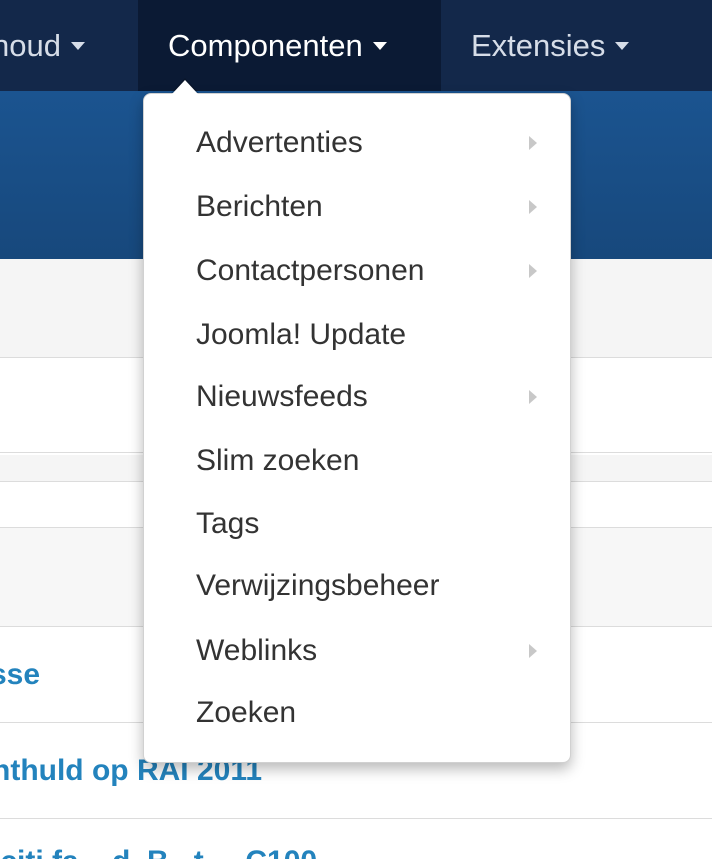 This screenshot has height=859, width=712. I want to click on nav-item-extensies: Extensies, so click(550, 45).